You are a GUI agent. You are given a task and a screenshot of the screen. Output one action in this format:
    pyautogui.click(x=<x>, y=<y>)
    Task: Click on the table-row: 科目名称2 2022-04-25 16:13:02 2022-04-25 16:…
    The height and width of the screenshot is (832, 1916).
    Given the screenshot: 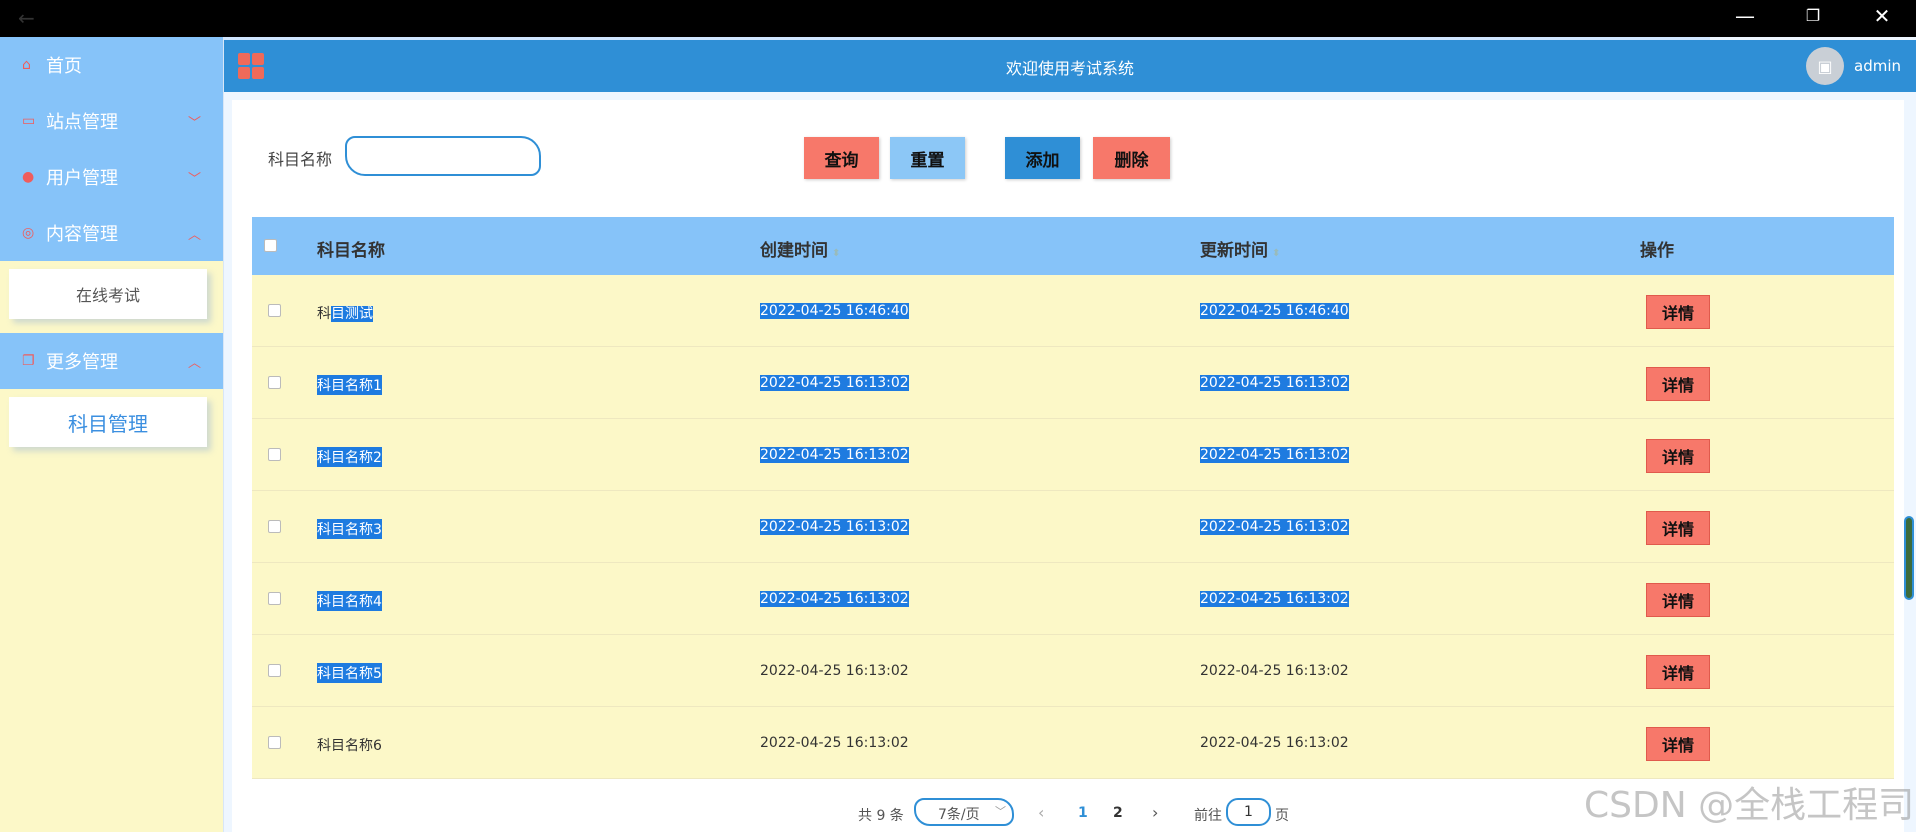 What is the action you would take?
    pyautogui.click(x=1073, y=455)
    